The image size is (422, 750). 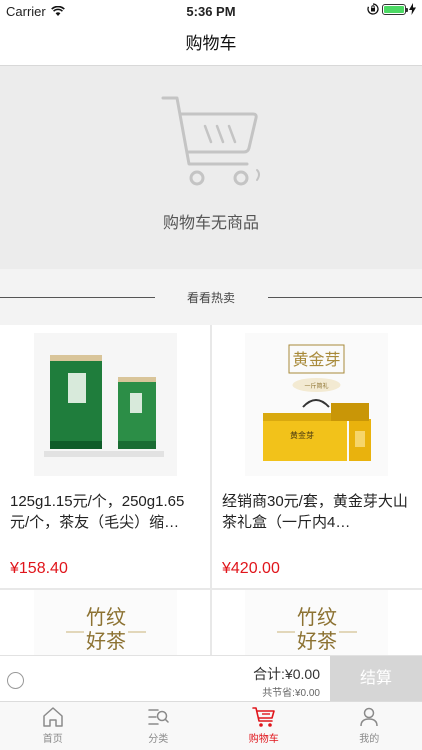 What do you see at coordinates (52, 739) in the screenshot?
I see `tab-label: 首页` at bounding box center [52, 739].